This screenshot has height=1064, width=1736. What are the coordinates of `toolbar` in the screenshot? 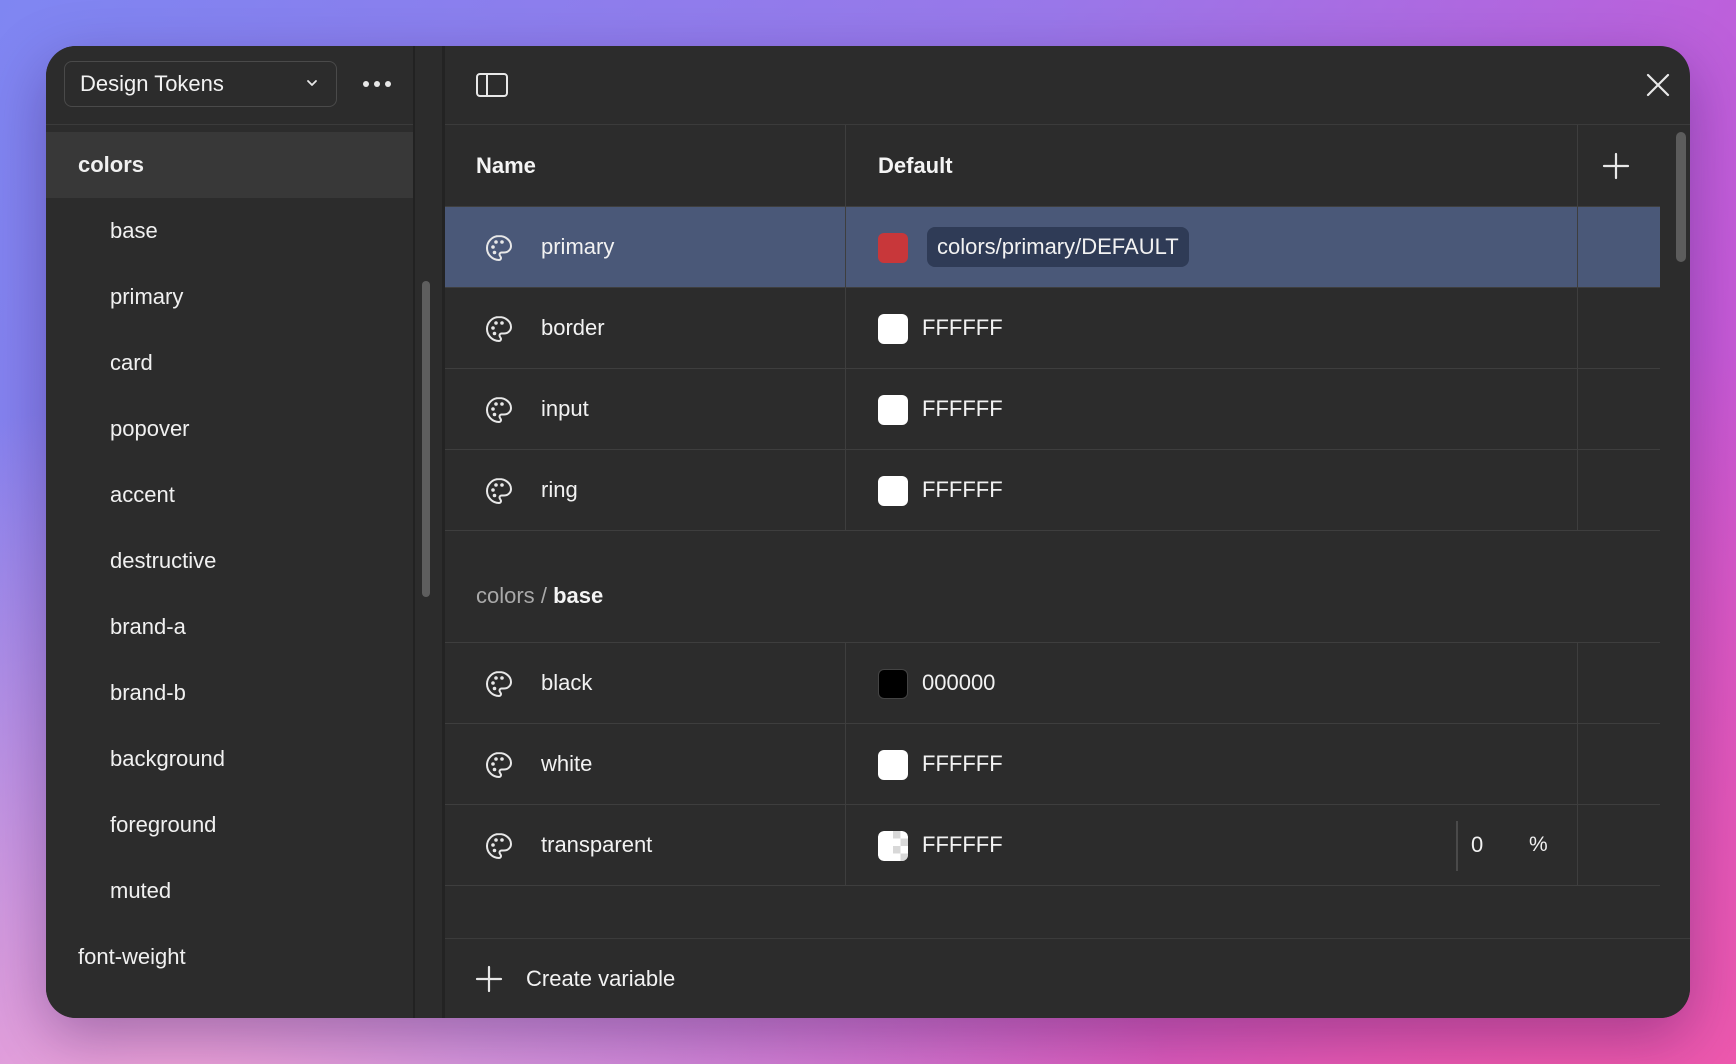 It's located at (1067, 85).